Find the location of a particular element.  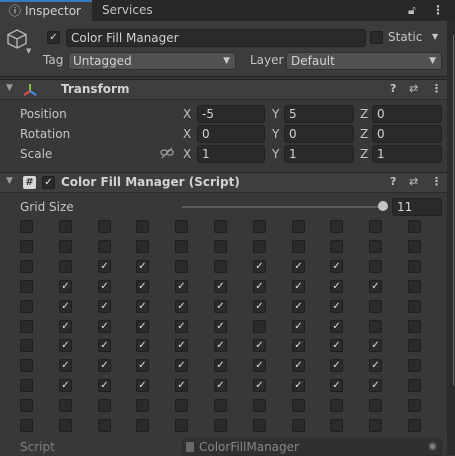

grid-size-slider-track is located at coordinates (284, 207).